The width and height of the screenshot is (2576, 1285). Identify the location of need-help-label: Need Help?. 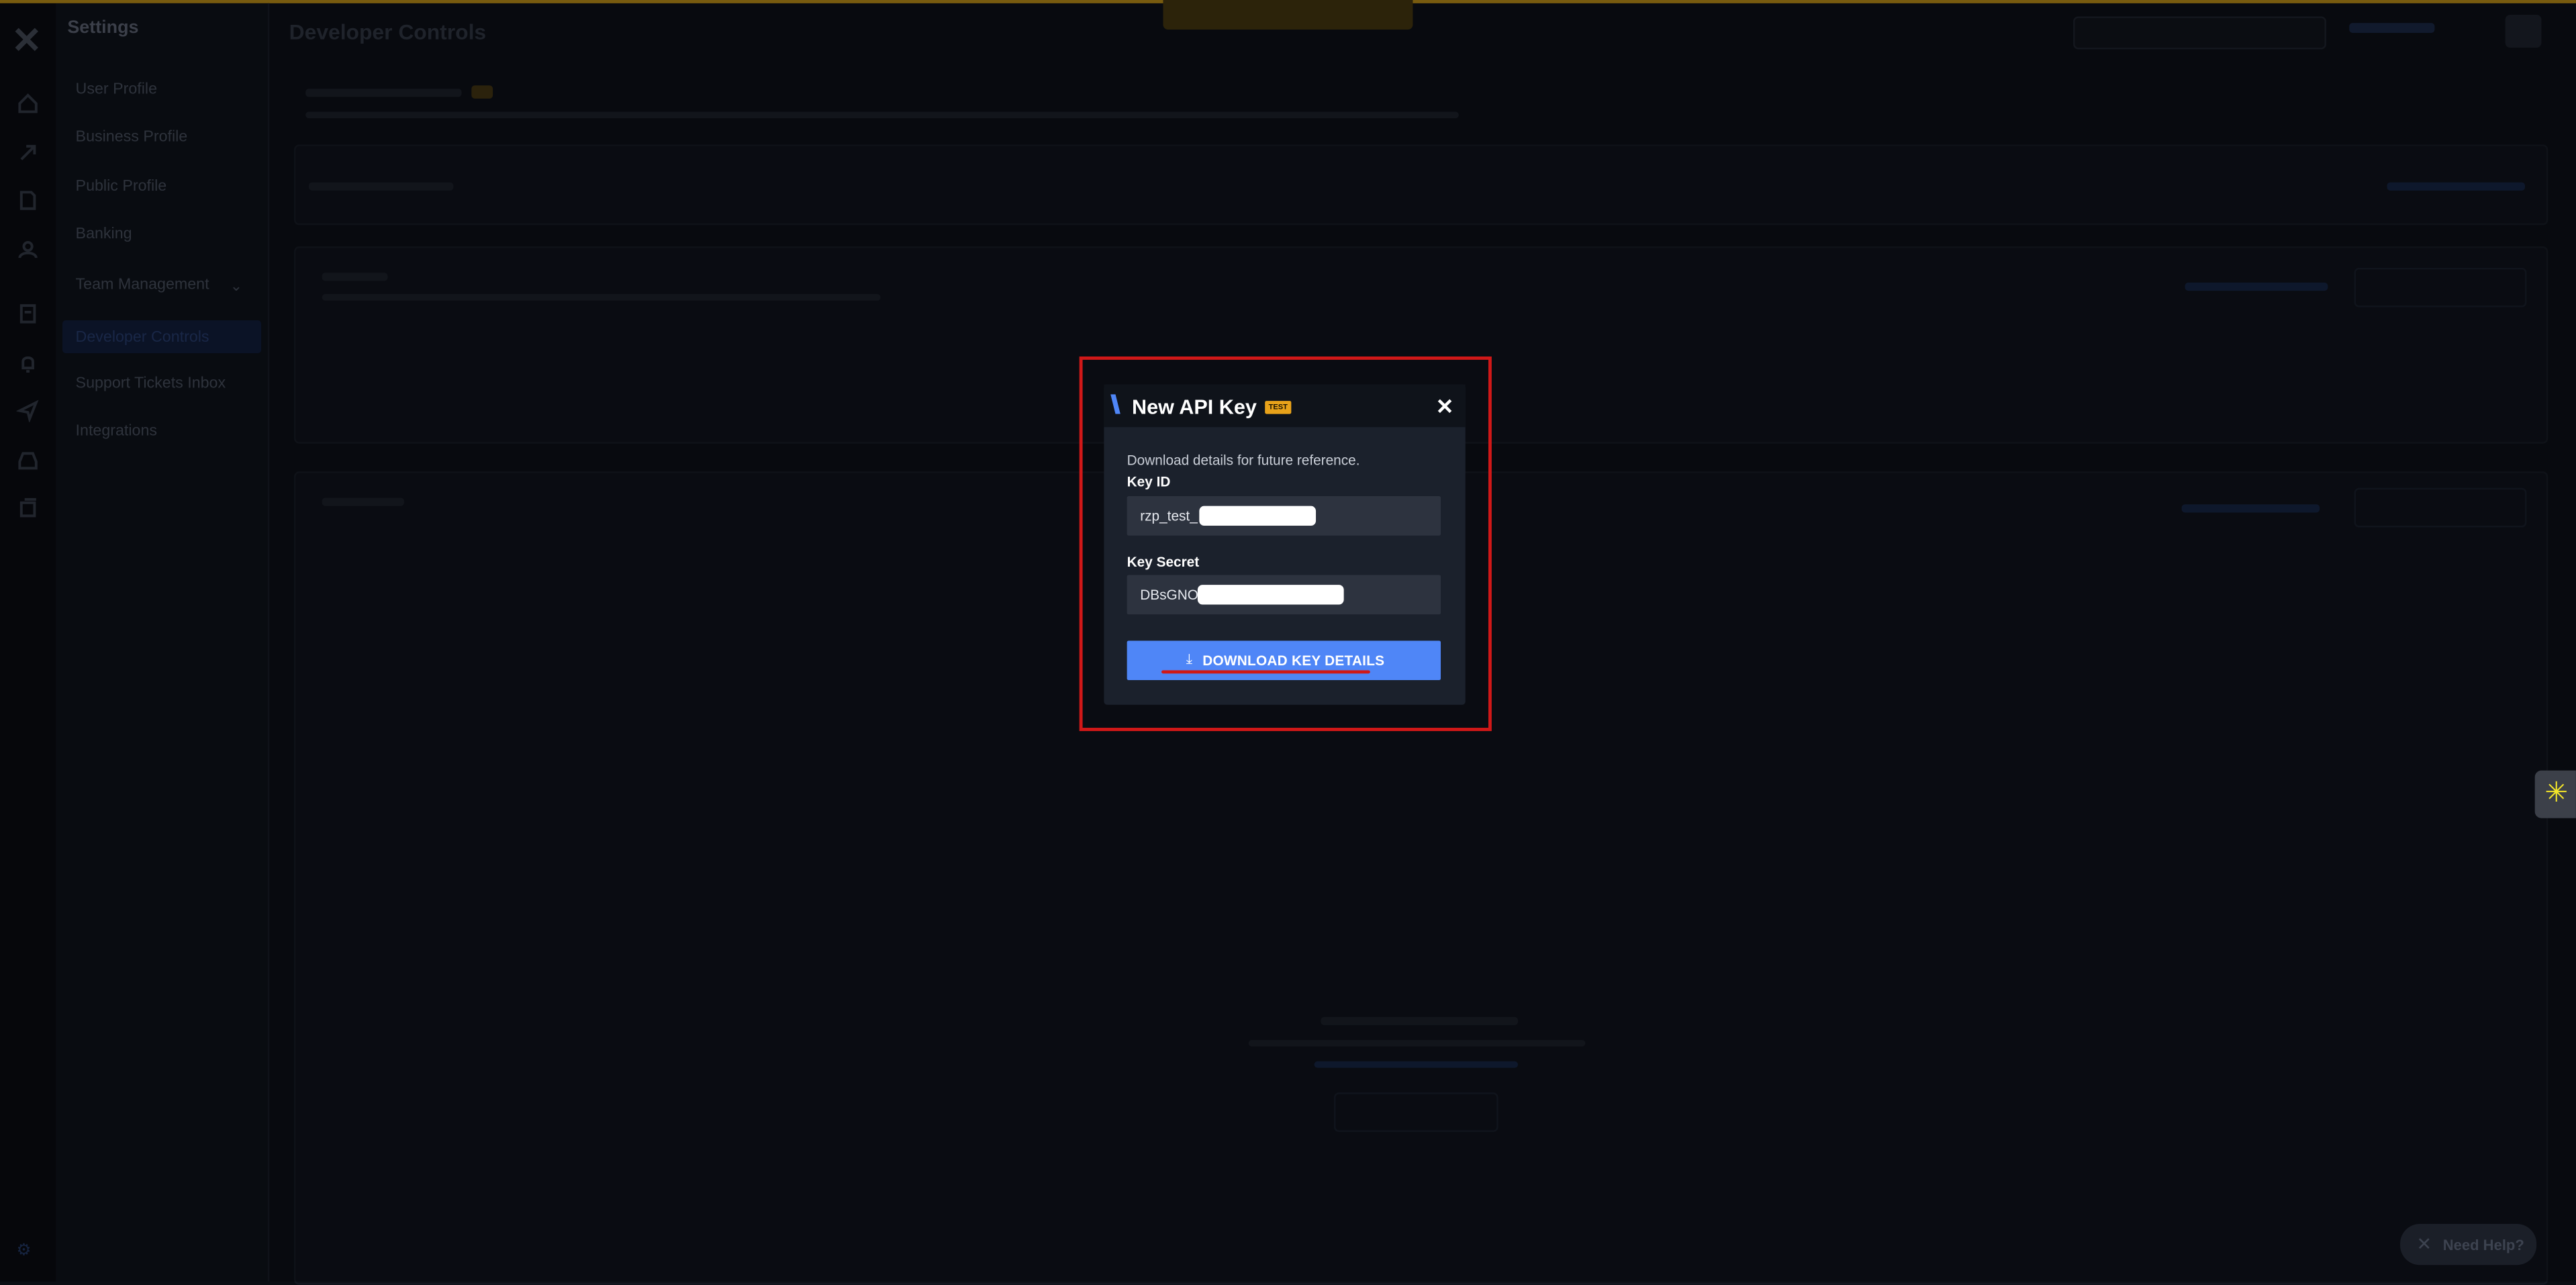
(2483, 1245).